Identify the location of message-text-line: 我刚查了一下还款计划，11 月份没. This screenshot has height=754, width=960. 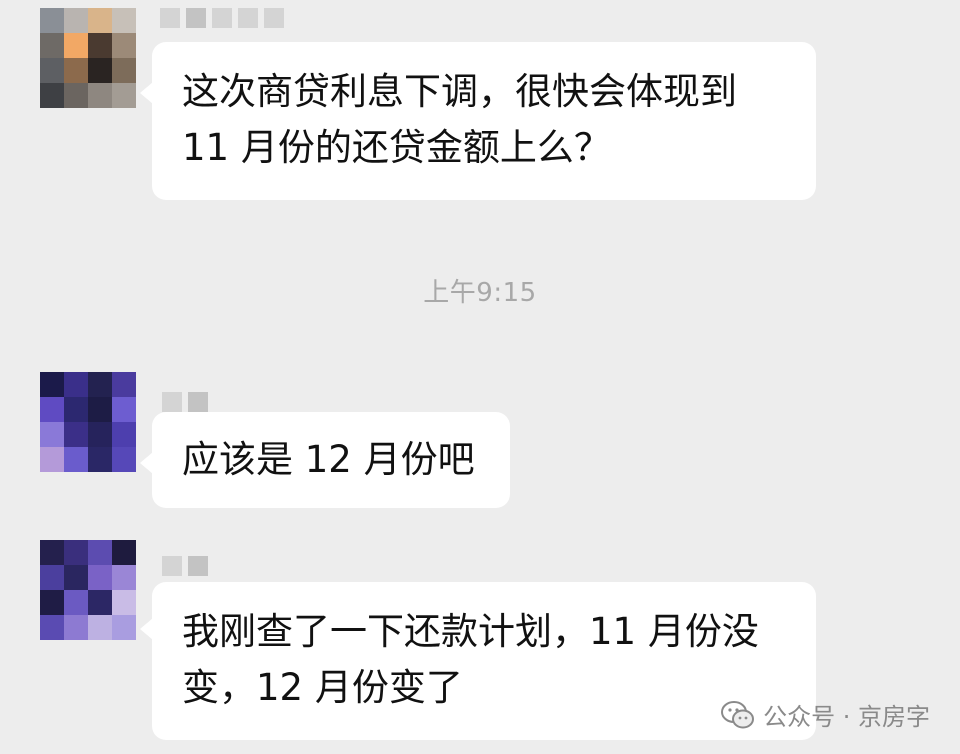
(470, 631).